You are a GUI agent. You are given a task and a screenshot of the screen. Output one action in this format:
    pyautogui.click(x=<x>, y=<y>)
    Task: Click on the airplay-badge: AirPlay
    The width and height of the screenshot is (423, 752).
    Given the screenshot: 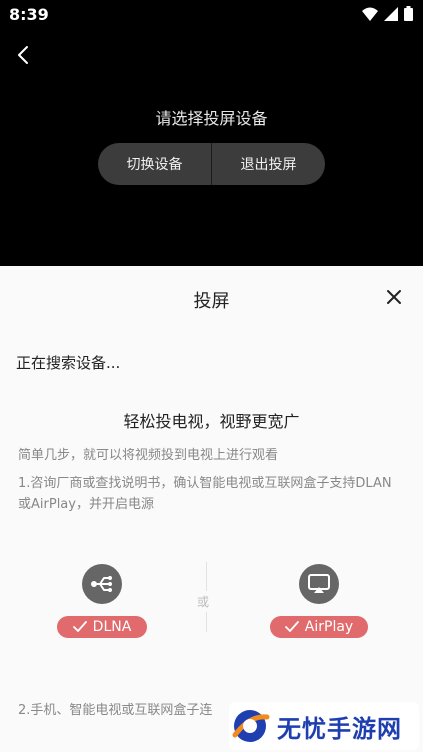 What is the action you would take?
    pyautogui.click(x=319, y=627)
    